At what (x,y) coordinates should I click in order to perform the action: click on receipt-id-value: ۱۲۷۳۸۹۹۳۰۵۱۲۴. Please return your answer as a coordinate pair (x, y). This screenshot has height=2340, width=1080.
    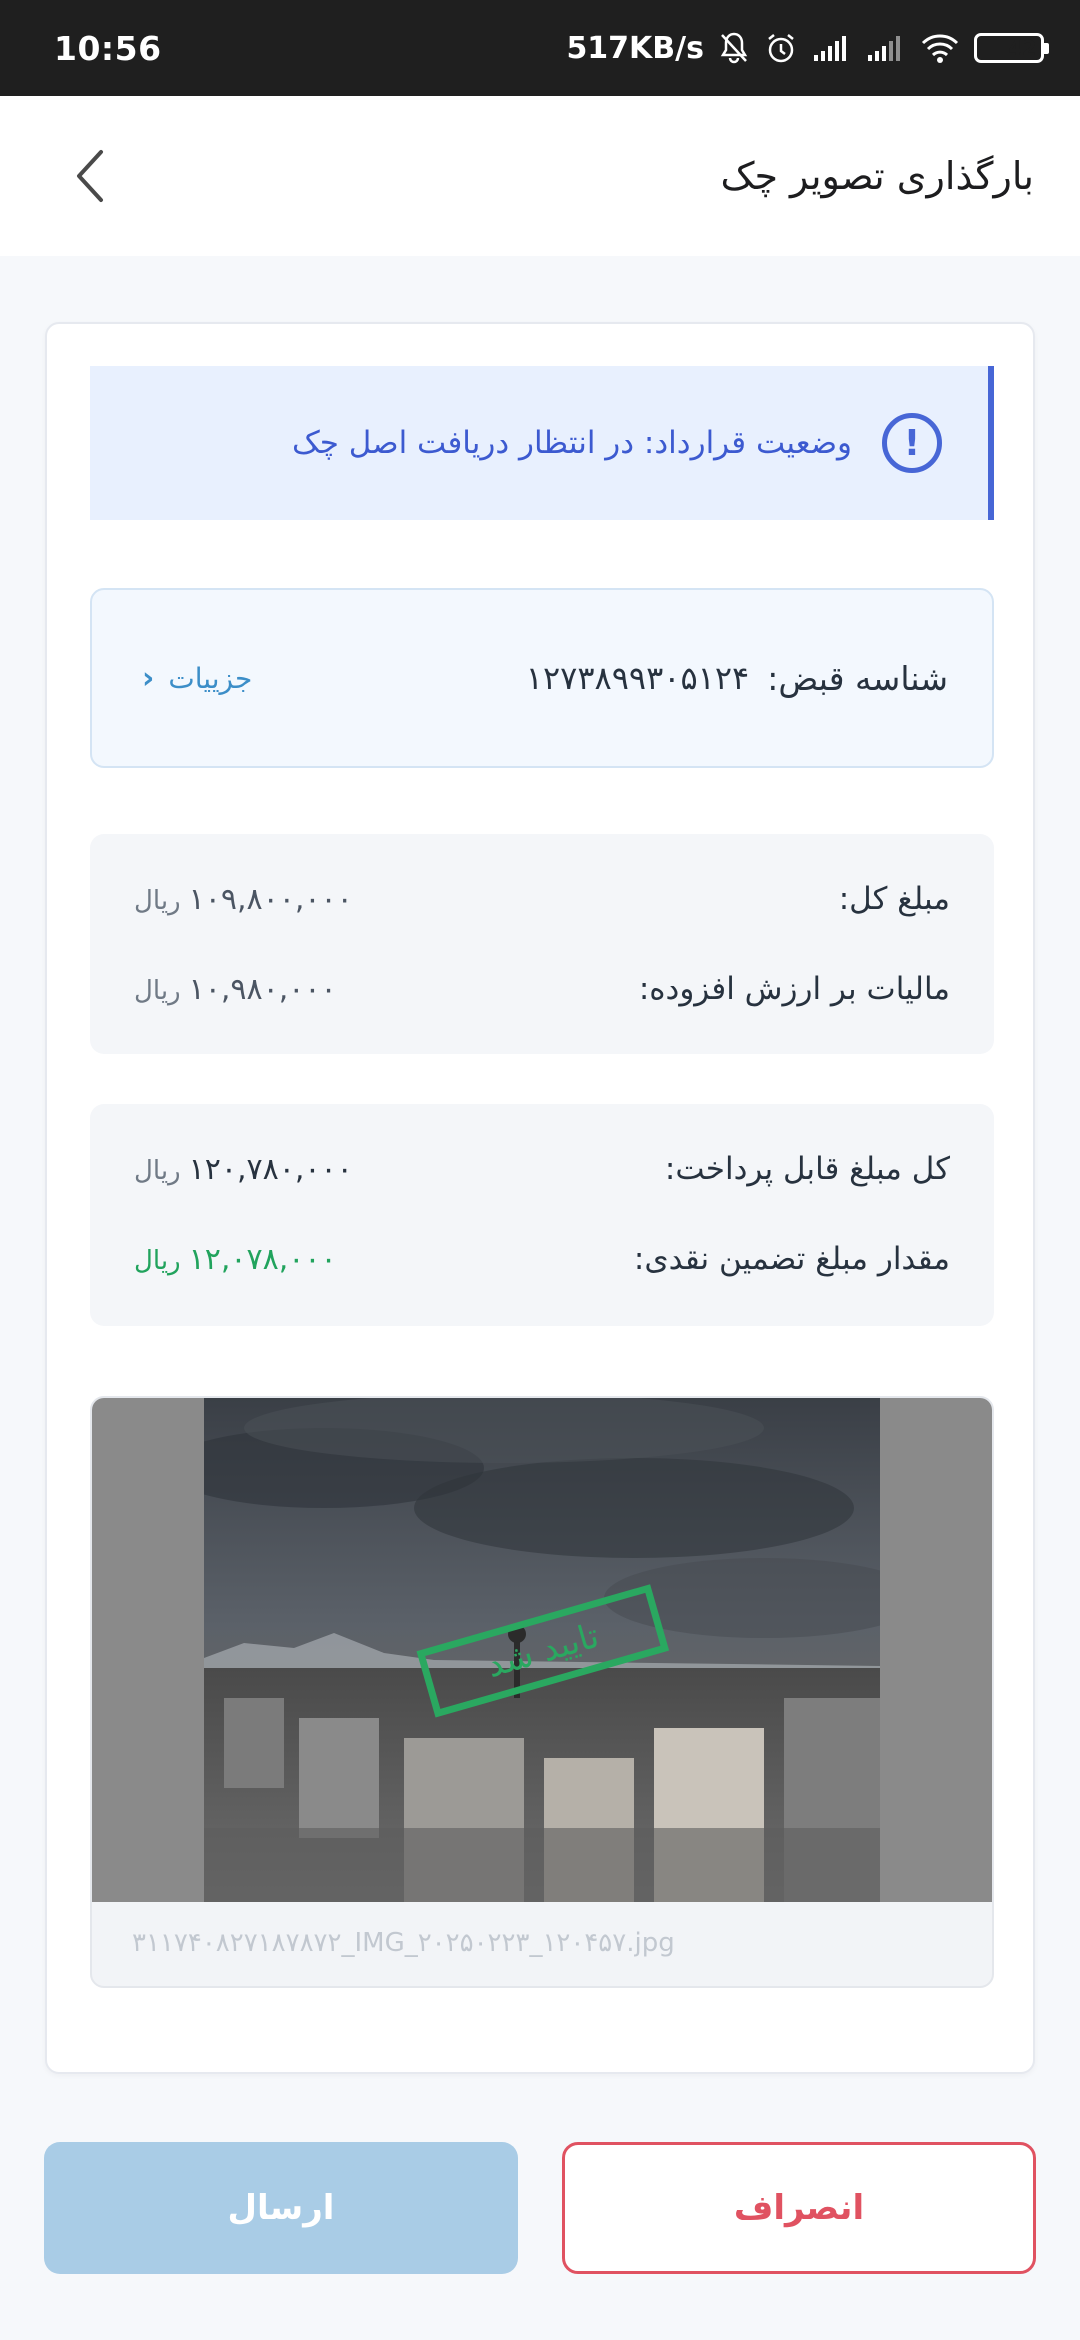
    Looking at the image, I should click on (637, 678).